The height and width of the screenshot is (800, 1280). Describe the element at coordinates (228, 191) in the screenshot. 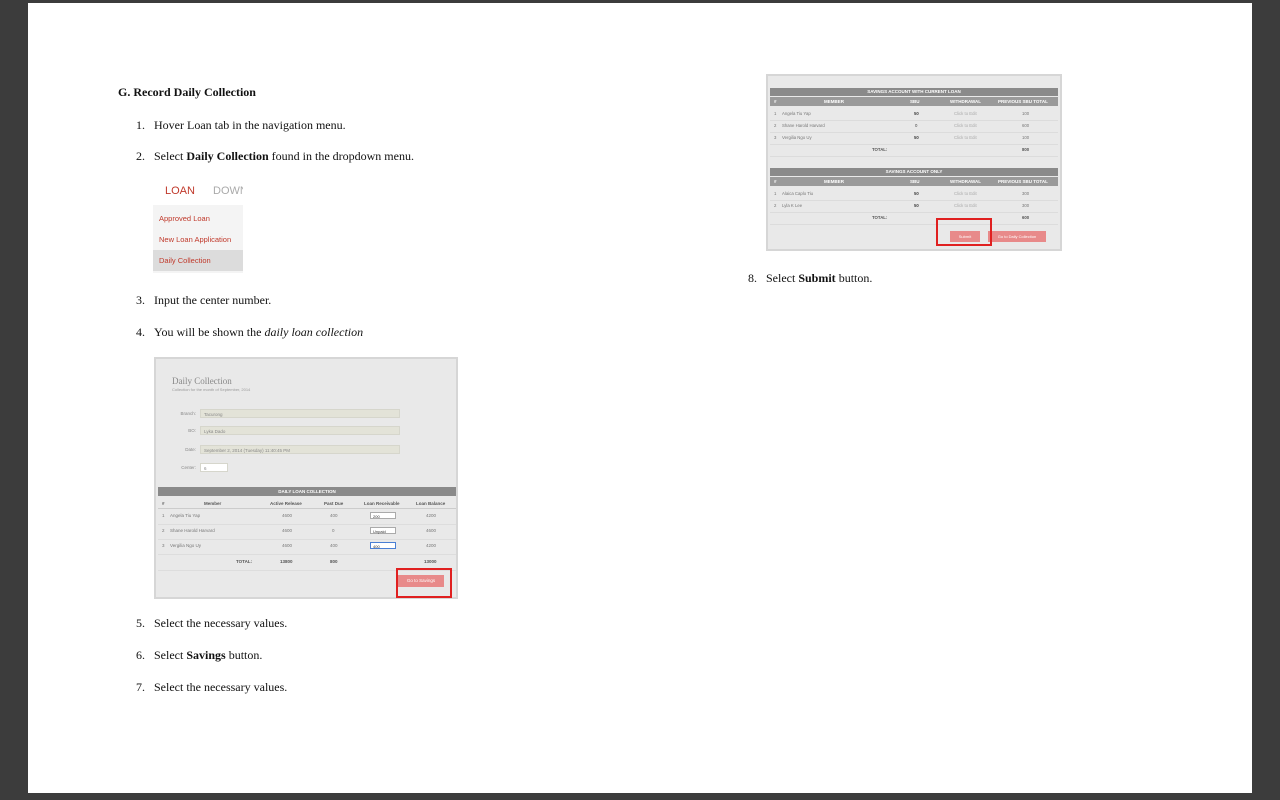

I see `download-tab: DOWN` at that location.